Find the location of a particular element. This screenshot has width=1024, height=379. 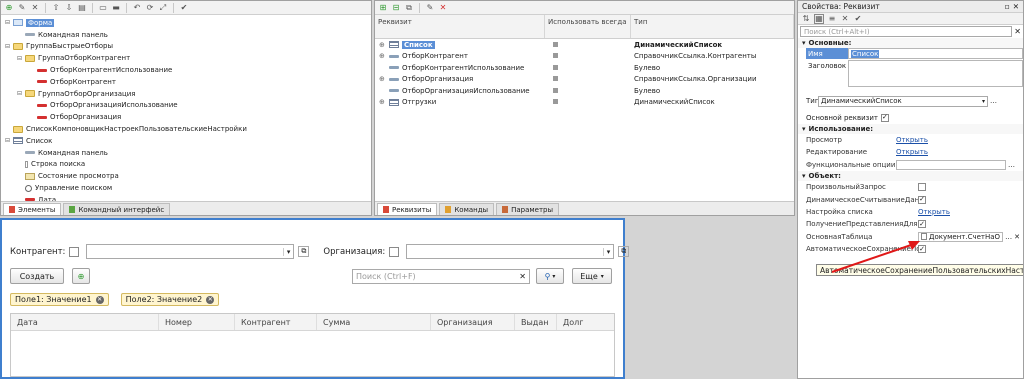

tree-item: ⊟ ГруппаОтборОрганизация is located at coordinates (186, 94).